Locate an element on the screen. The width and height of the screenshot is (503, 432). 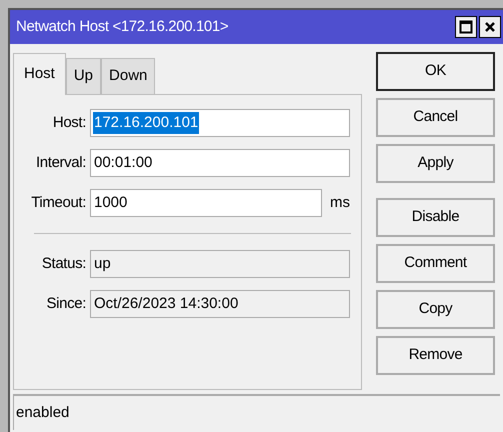
field-label: Host: is located at coordinates (69, 122).